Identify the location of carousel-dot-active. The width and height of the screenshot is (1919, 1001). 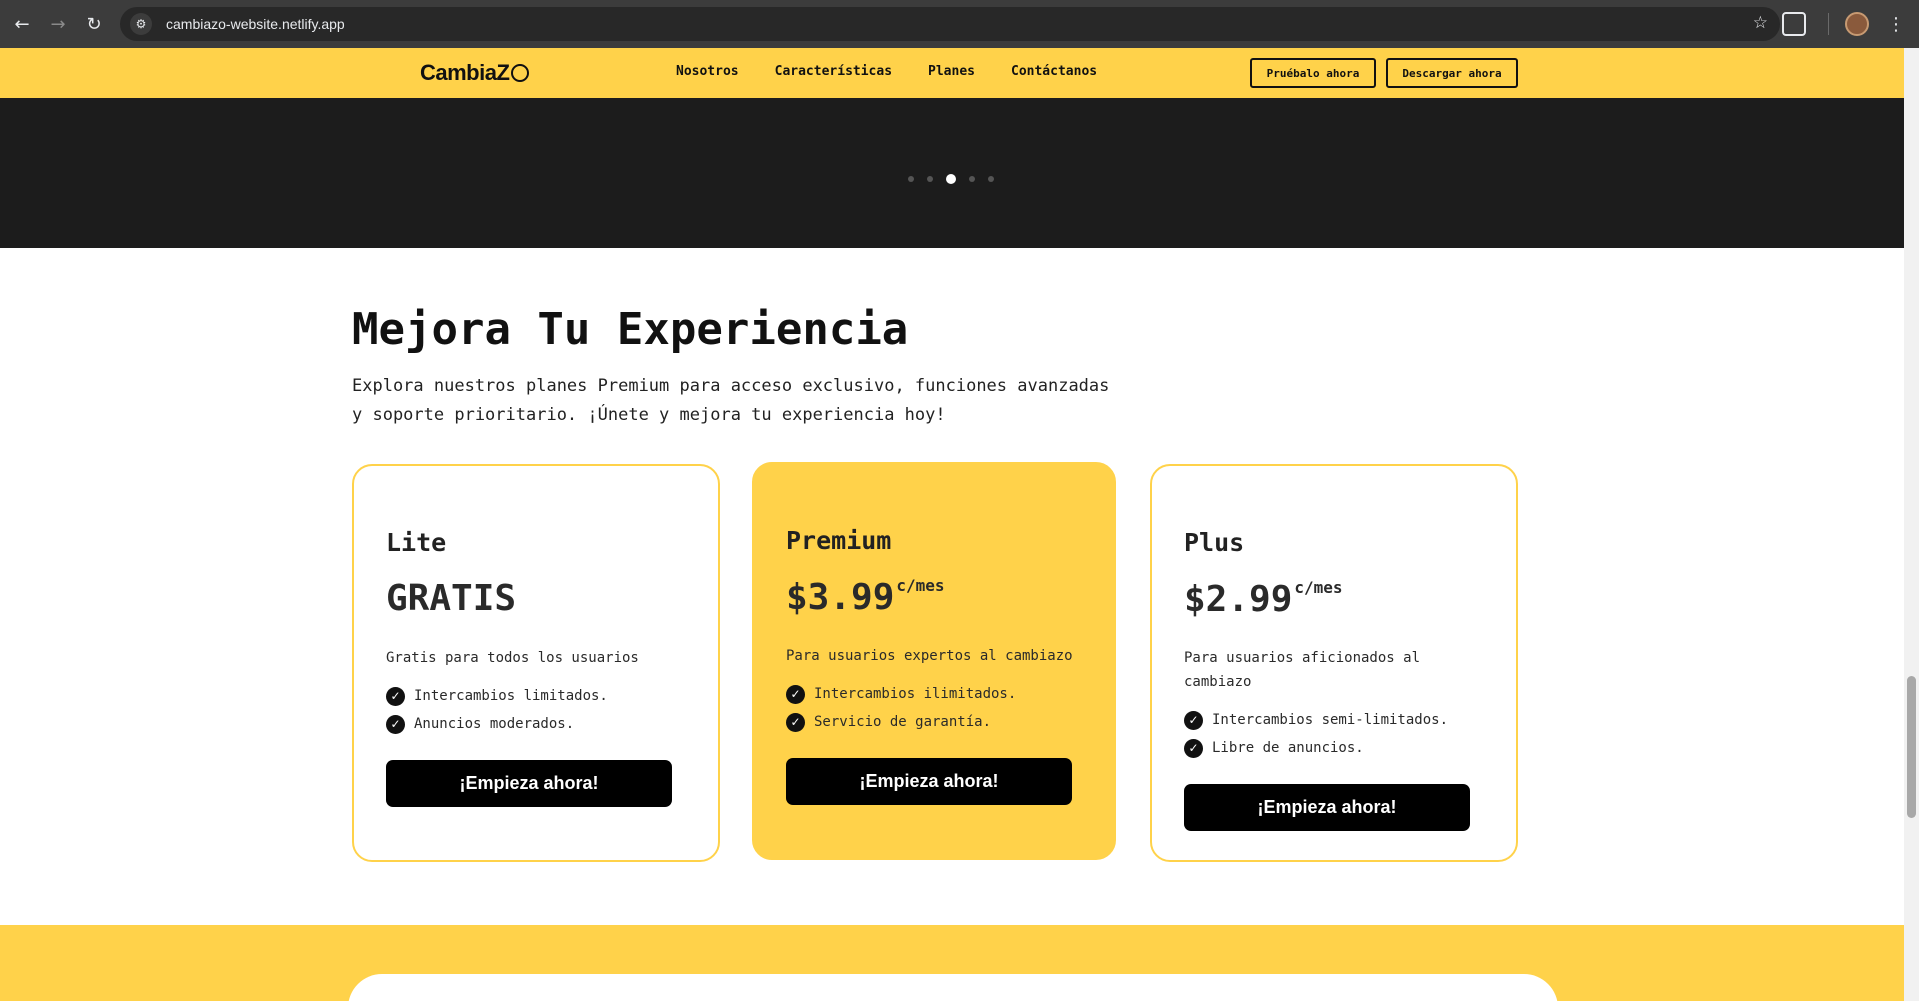
(951, 179).